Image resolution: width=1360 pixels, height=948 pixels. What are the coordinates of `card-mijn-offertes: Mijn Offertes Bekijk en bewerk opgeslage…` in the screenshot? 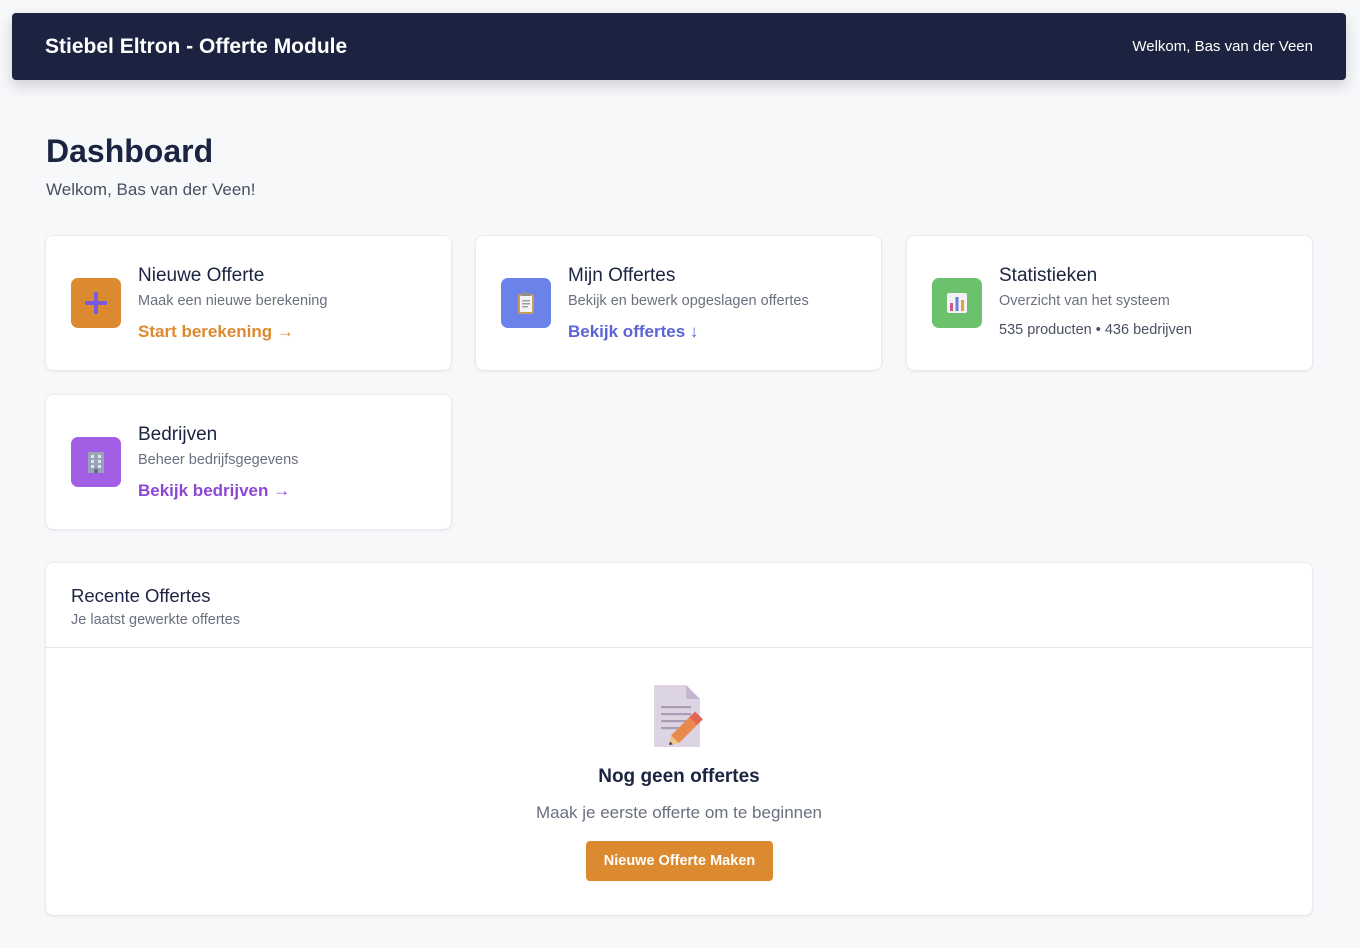 It's located at (678, 303).